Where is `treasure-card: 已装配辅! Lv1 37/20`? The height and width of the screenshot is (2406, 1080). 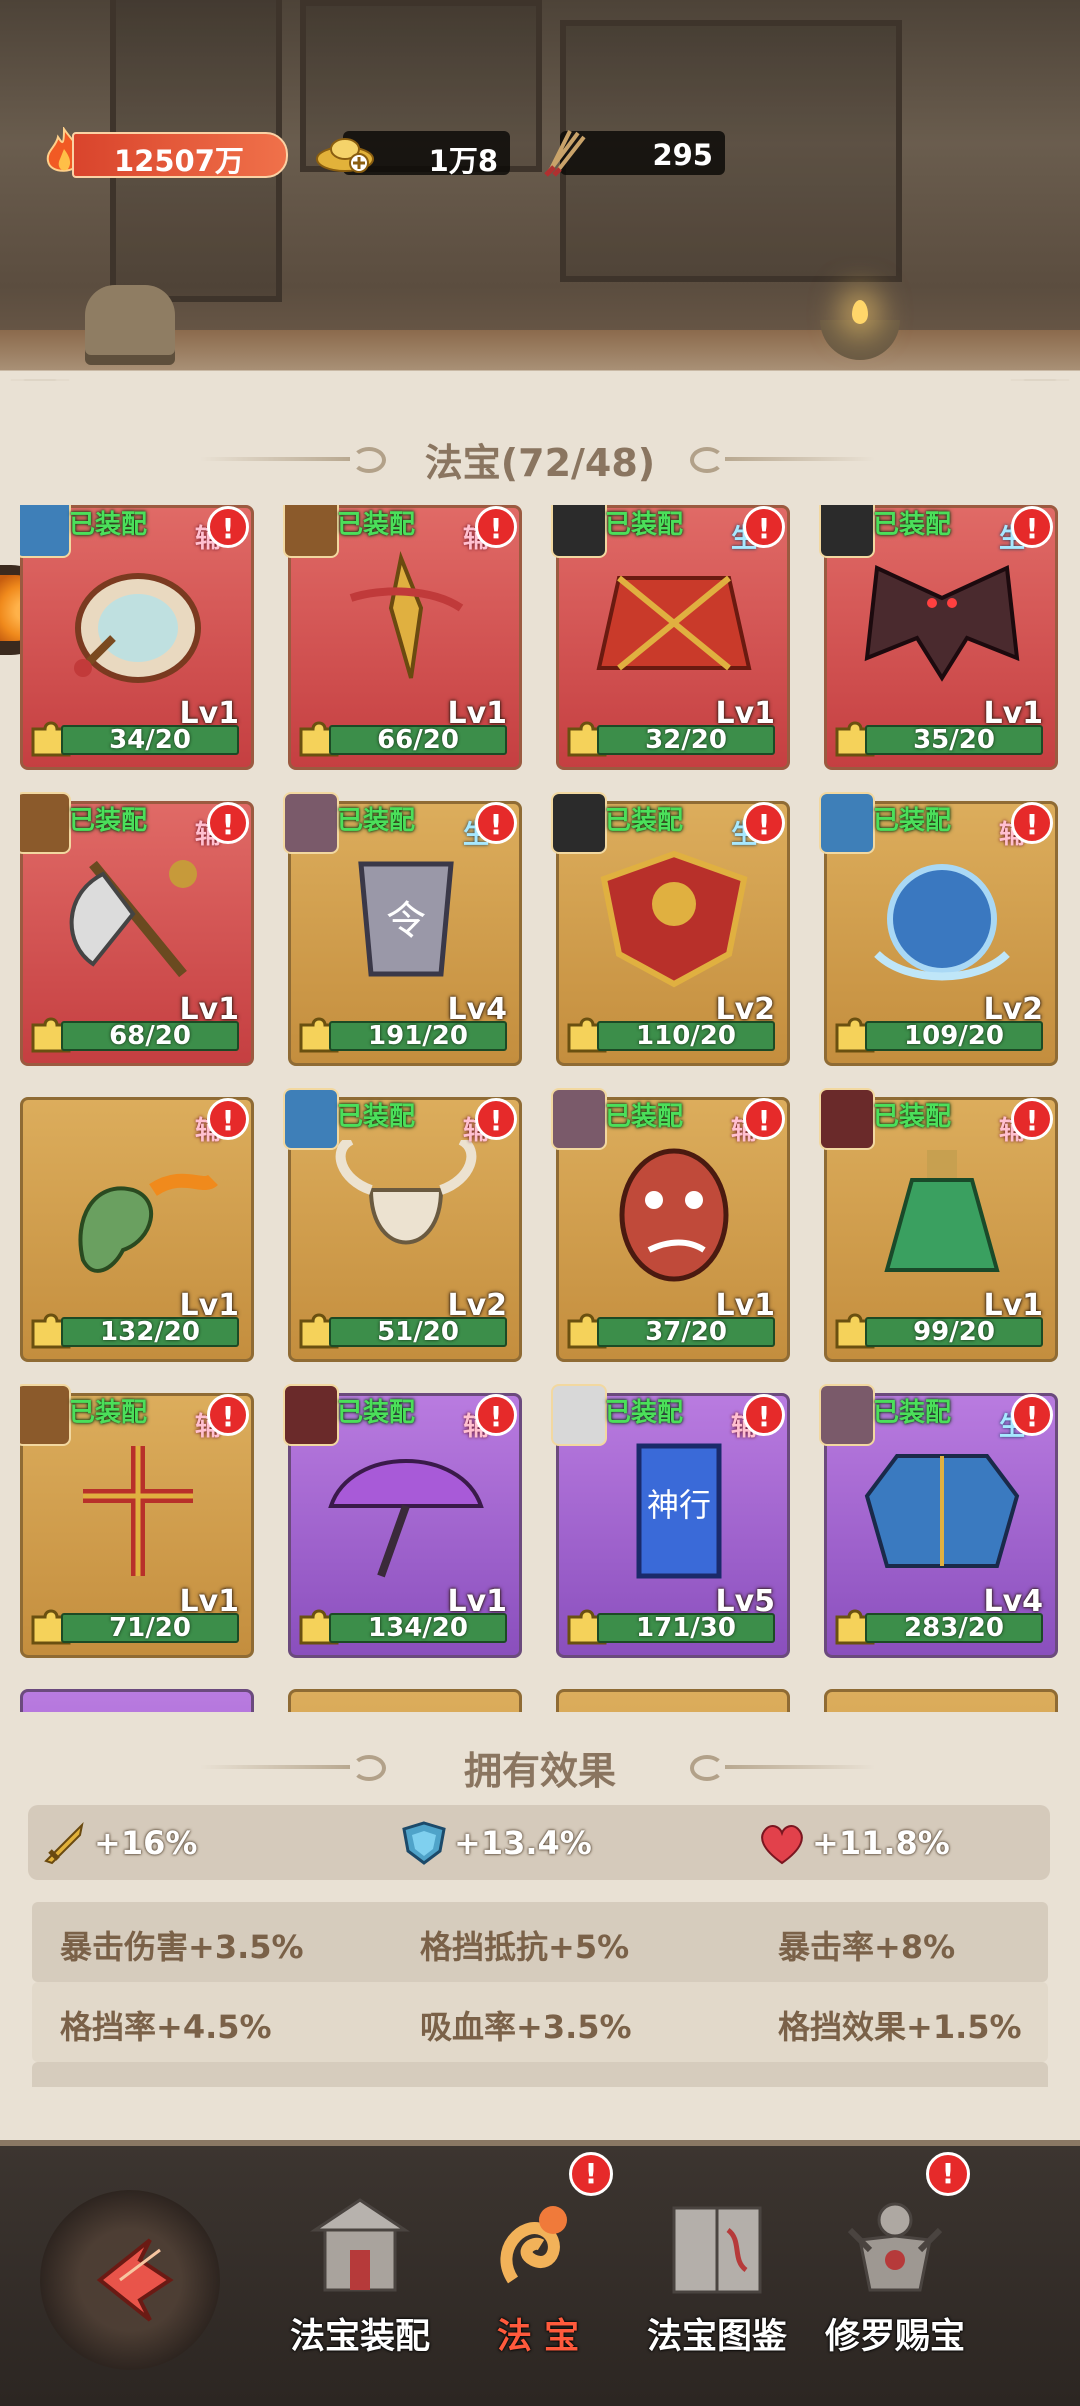 treasure-card: 已装配辅! Lv1 37/20 is located at coordinates (670, 1225).